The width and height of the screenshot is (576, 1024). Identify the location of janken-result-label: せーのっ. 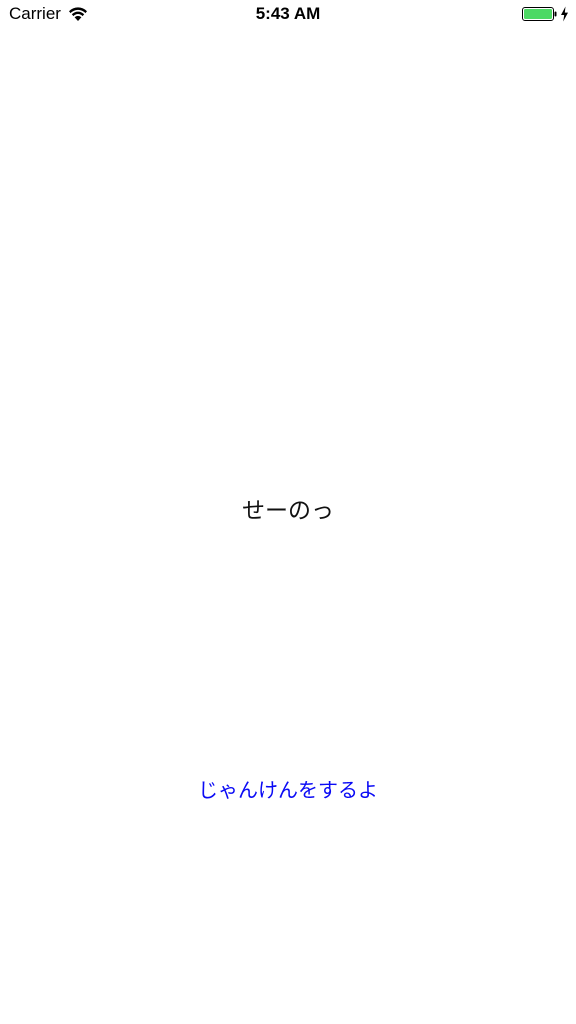
(288, 511).